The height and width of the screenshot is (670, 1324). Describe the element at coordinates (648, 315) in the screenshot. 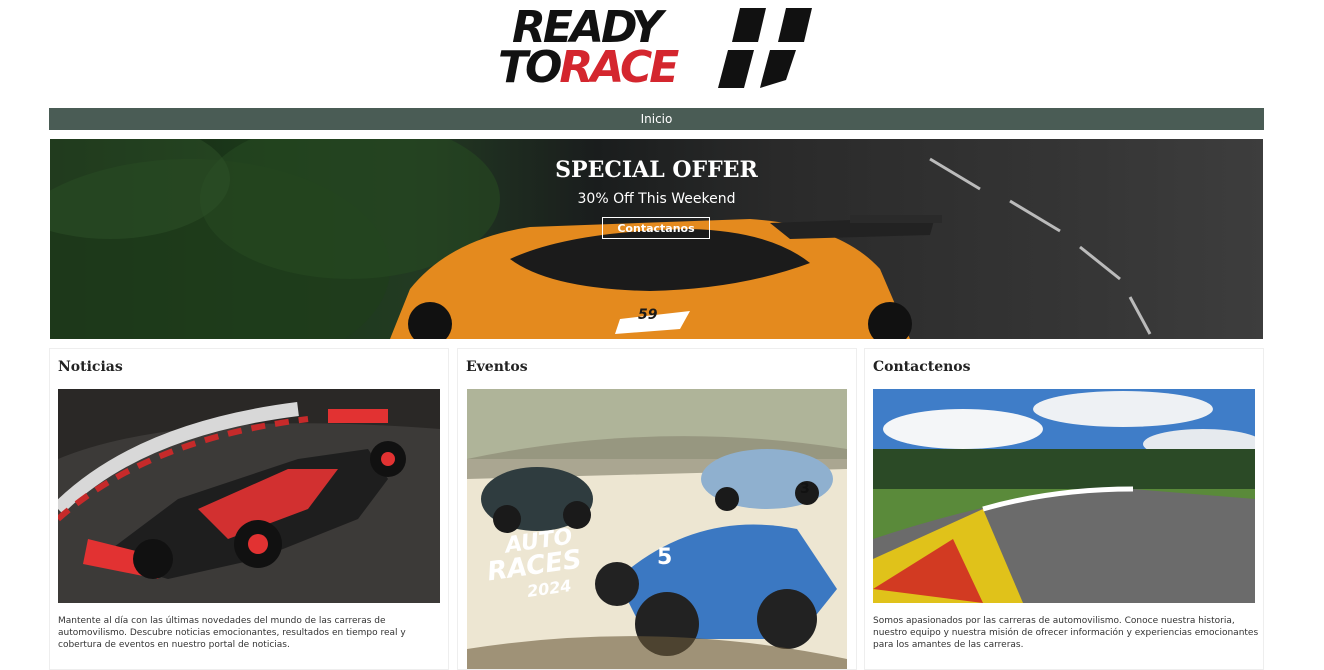

I see `hero-car-number: 59` at that location.